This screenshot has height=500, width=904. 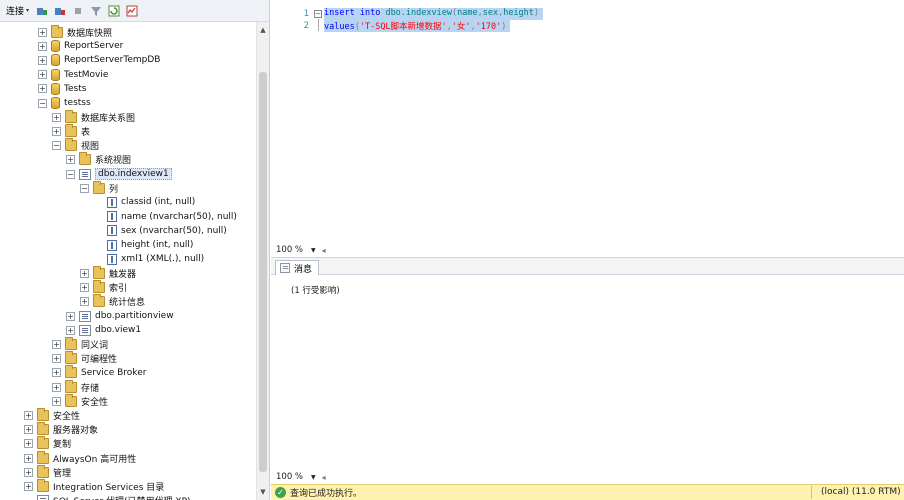 I want to click on tree-node-label: xml1 (XML(.), null), so click(x=163, y=259).